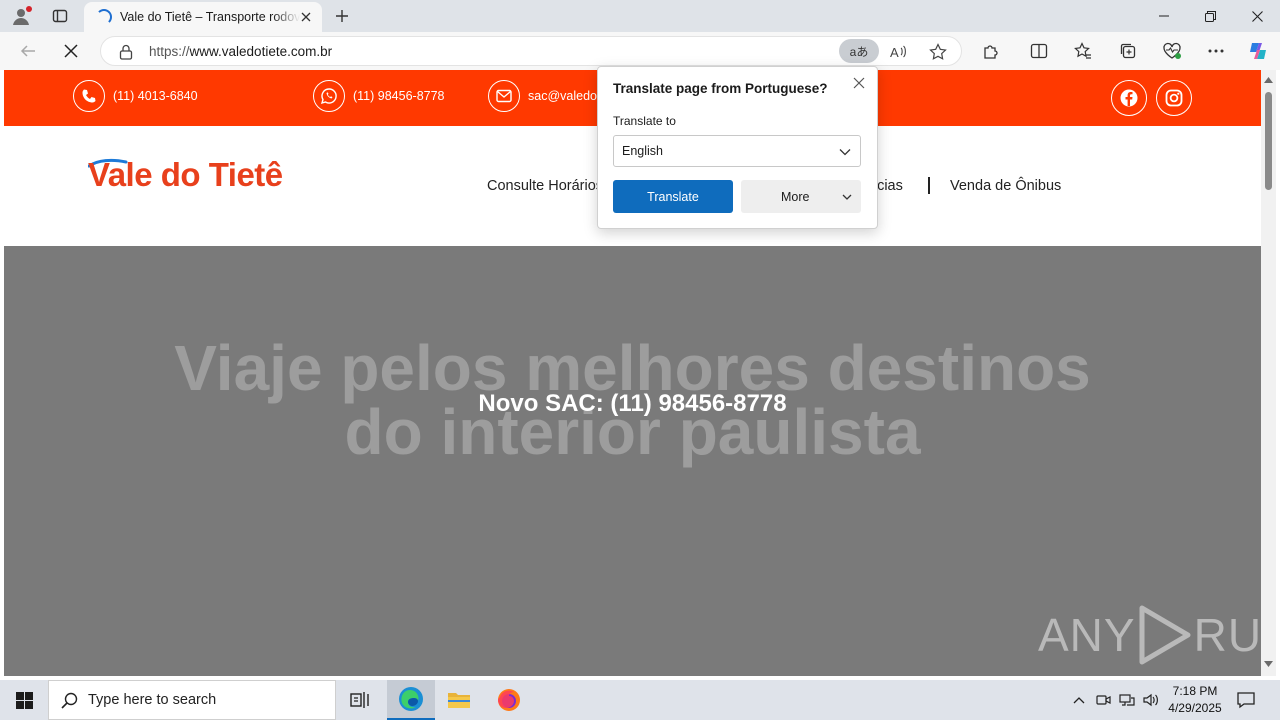  I want to click on svg-text: A, so click(894, 52).